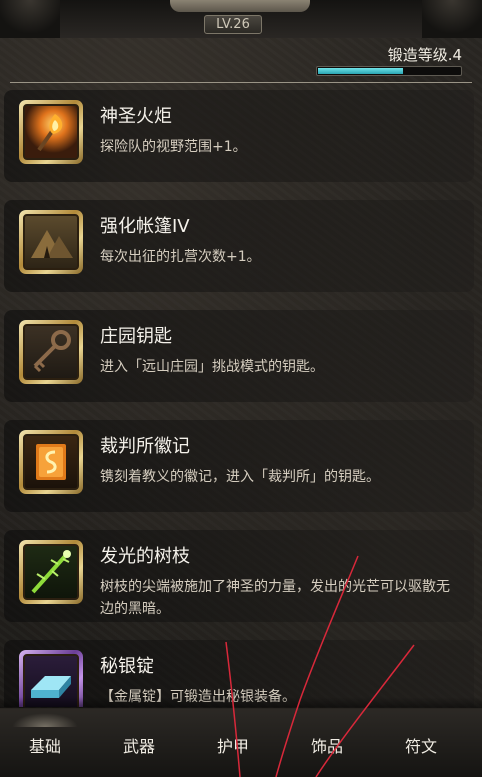  What do you see at coordinates (233, 747) in the screenshot?
I see `tab-armor: 护甲` at bounding box center [233, 747].